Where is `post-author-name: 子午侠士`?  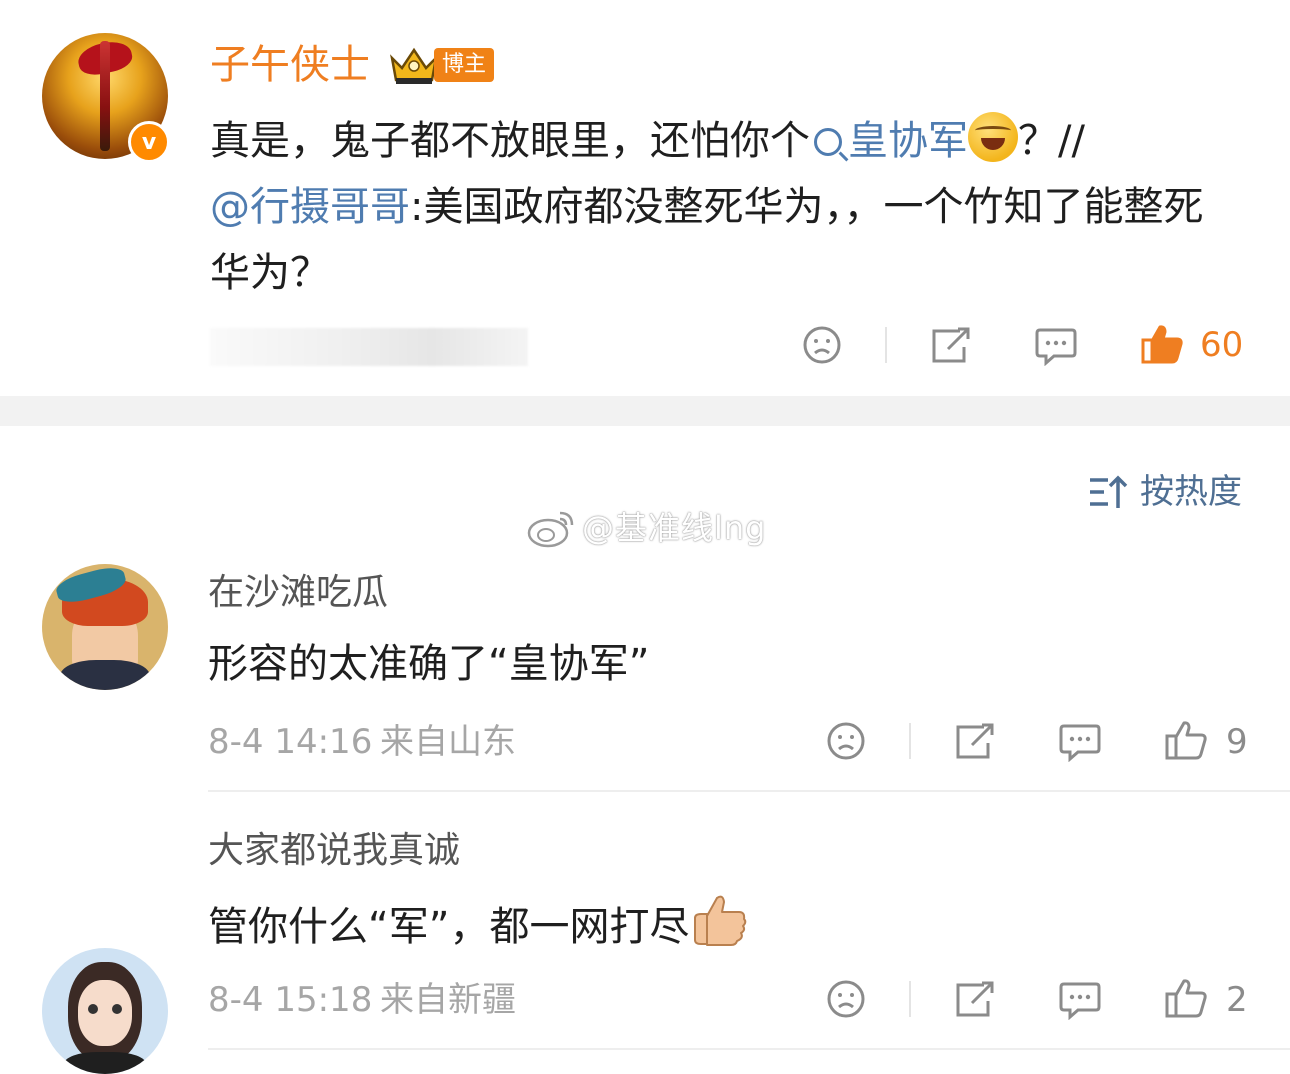
post-author-name: 子午侠士 is located at coordinates (290, 65).